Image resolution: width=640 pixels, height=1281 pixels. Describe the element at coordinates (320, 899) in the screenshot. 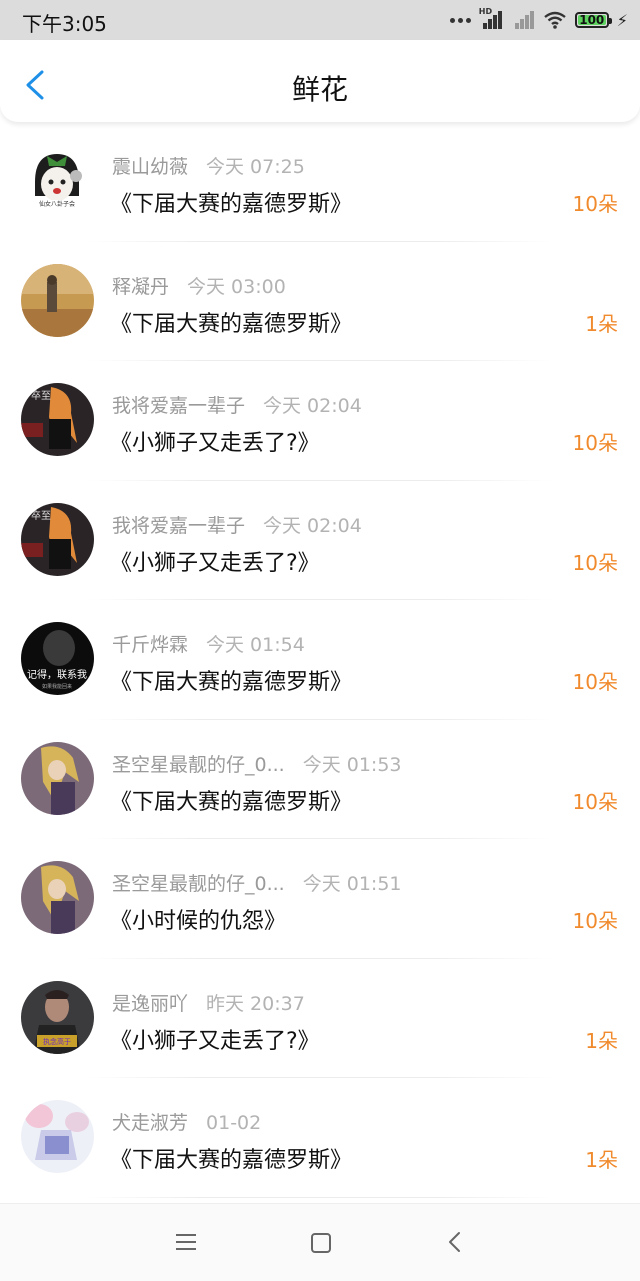

I see `list-item: 圣空星最靓的仔_0... 今天 01:51 《小时候的仇怨》 10朵` at that location.